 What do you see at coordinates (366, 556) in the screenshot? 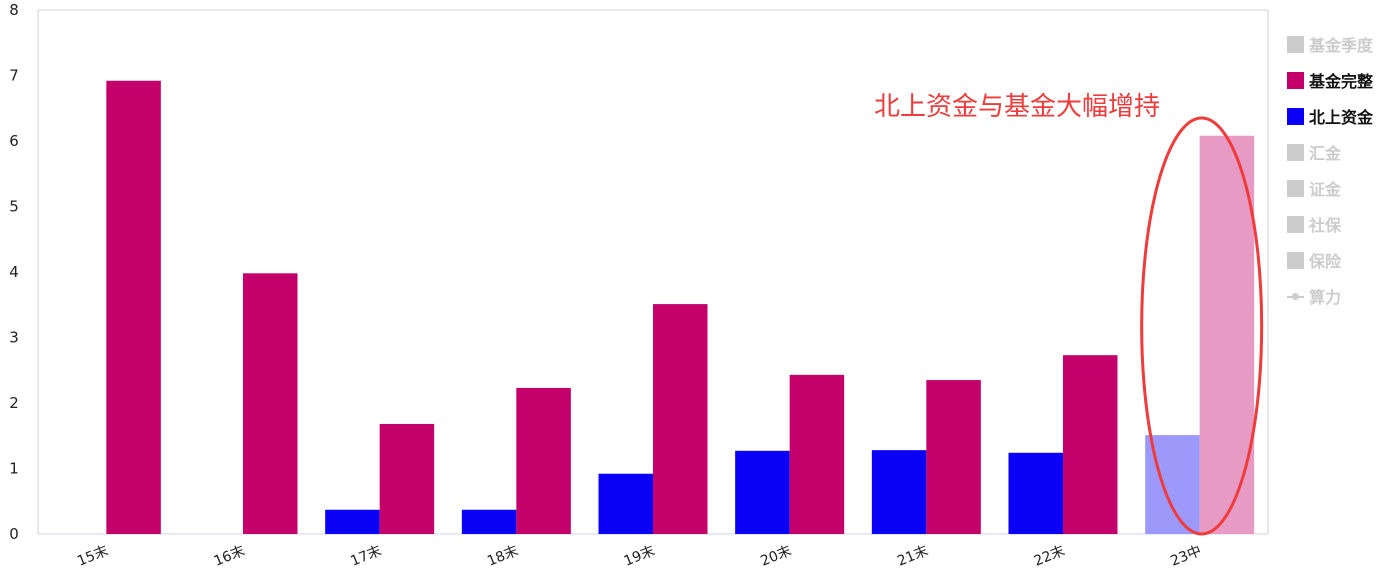
I see `x-tick-label: 17末` at bounding box center [366, 556].